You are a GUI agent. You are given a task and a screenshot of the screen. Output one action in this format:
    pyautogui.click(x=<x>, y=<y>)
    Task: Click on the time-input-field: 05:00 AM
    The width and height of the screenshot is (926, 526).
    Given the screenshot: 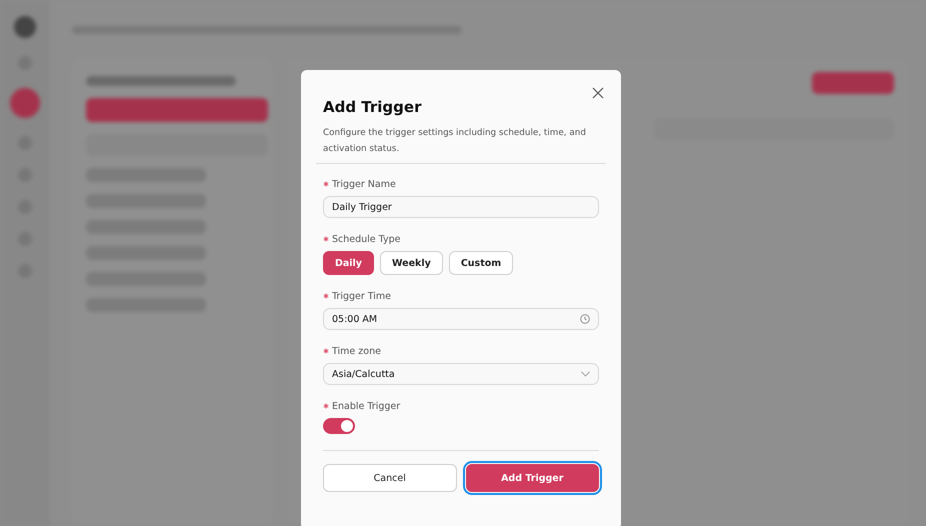 What is the action you would take?
    pyautogui.click(x=461, y=319)
    